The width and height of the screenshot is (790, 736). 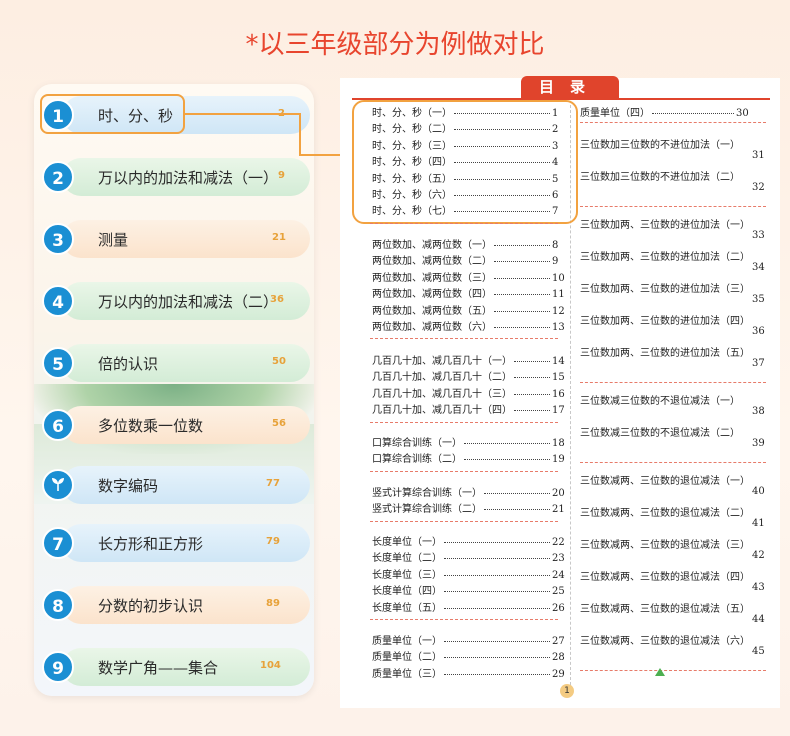 I want to click on toc-entry: 三位数减两、三位数的退位减法（六）, so click(x=665, y=639).